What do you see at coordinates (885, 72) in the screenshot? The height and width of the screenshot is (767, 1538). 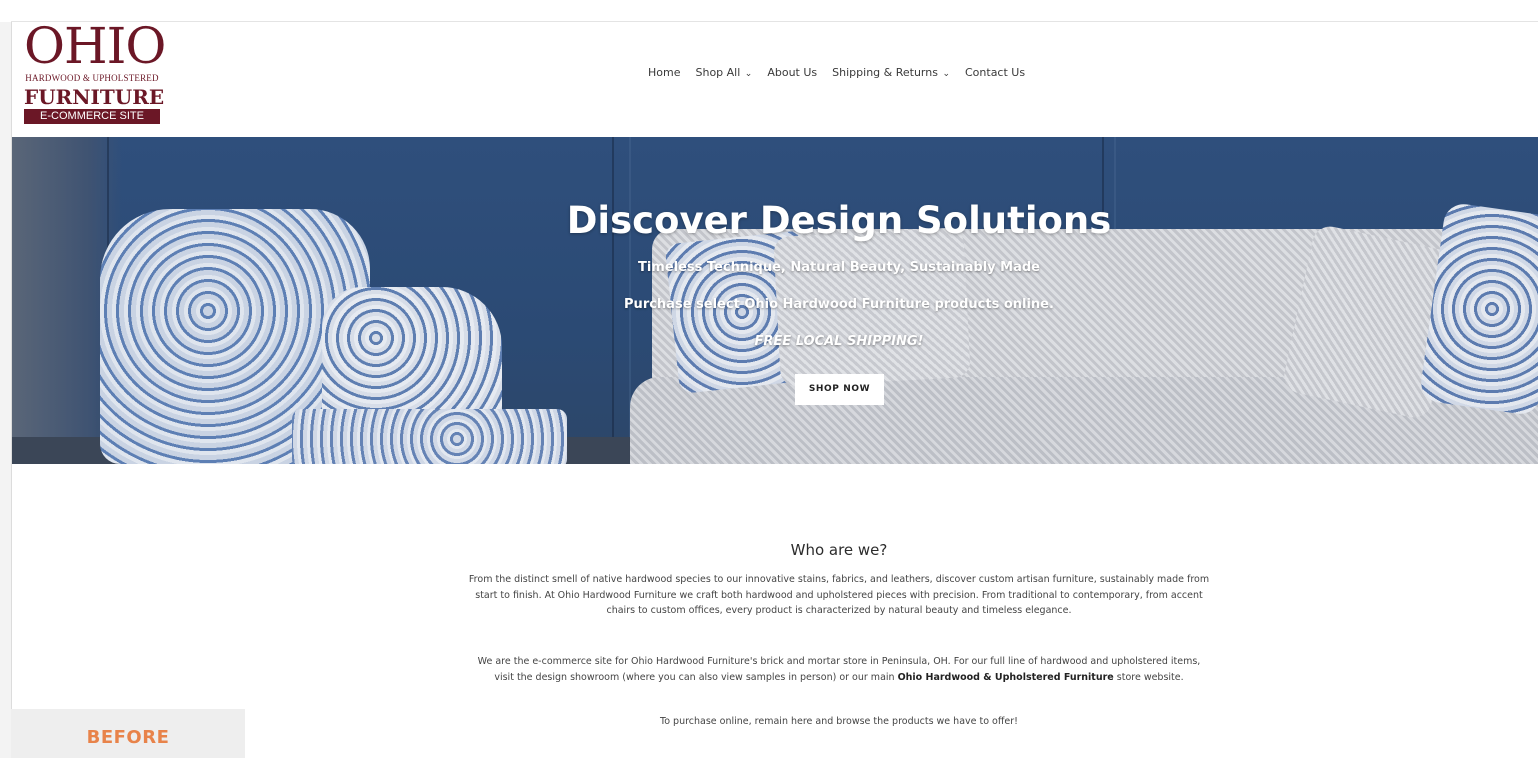 I see `nav-shipping-returns-label: Shipping & Returns` at bounding box center [885, 72].